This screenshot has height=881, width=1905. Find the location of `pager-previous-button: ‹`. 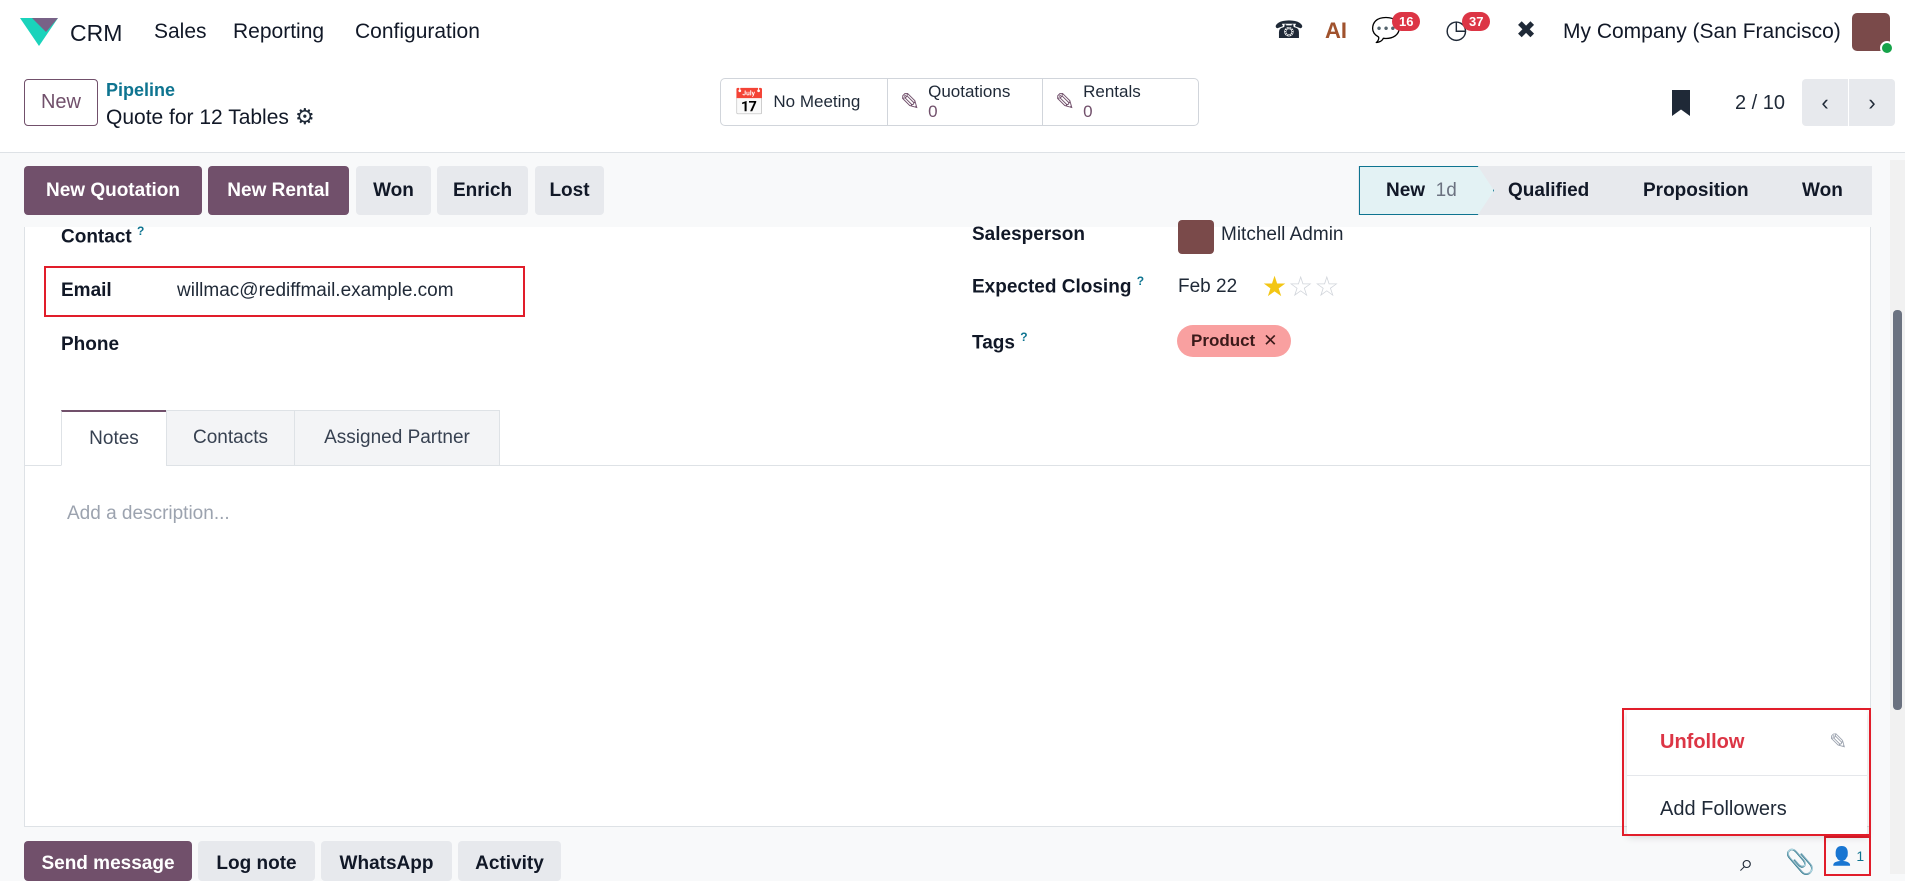

pager-previous-button: ‹ is located at coordinates (1825, 102).